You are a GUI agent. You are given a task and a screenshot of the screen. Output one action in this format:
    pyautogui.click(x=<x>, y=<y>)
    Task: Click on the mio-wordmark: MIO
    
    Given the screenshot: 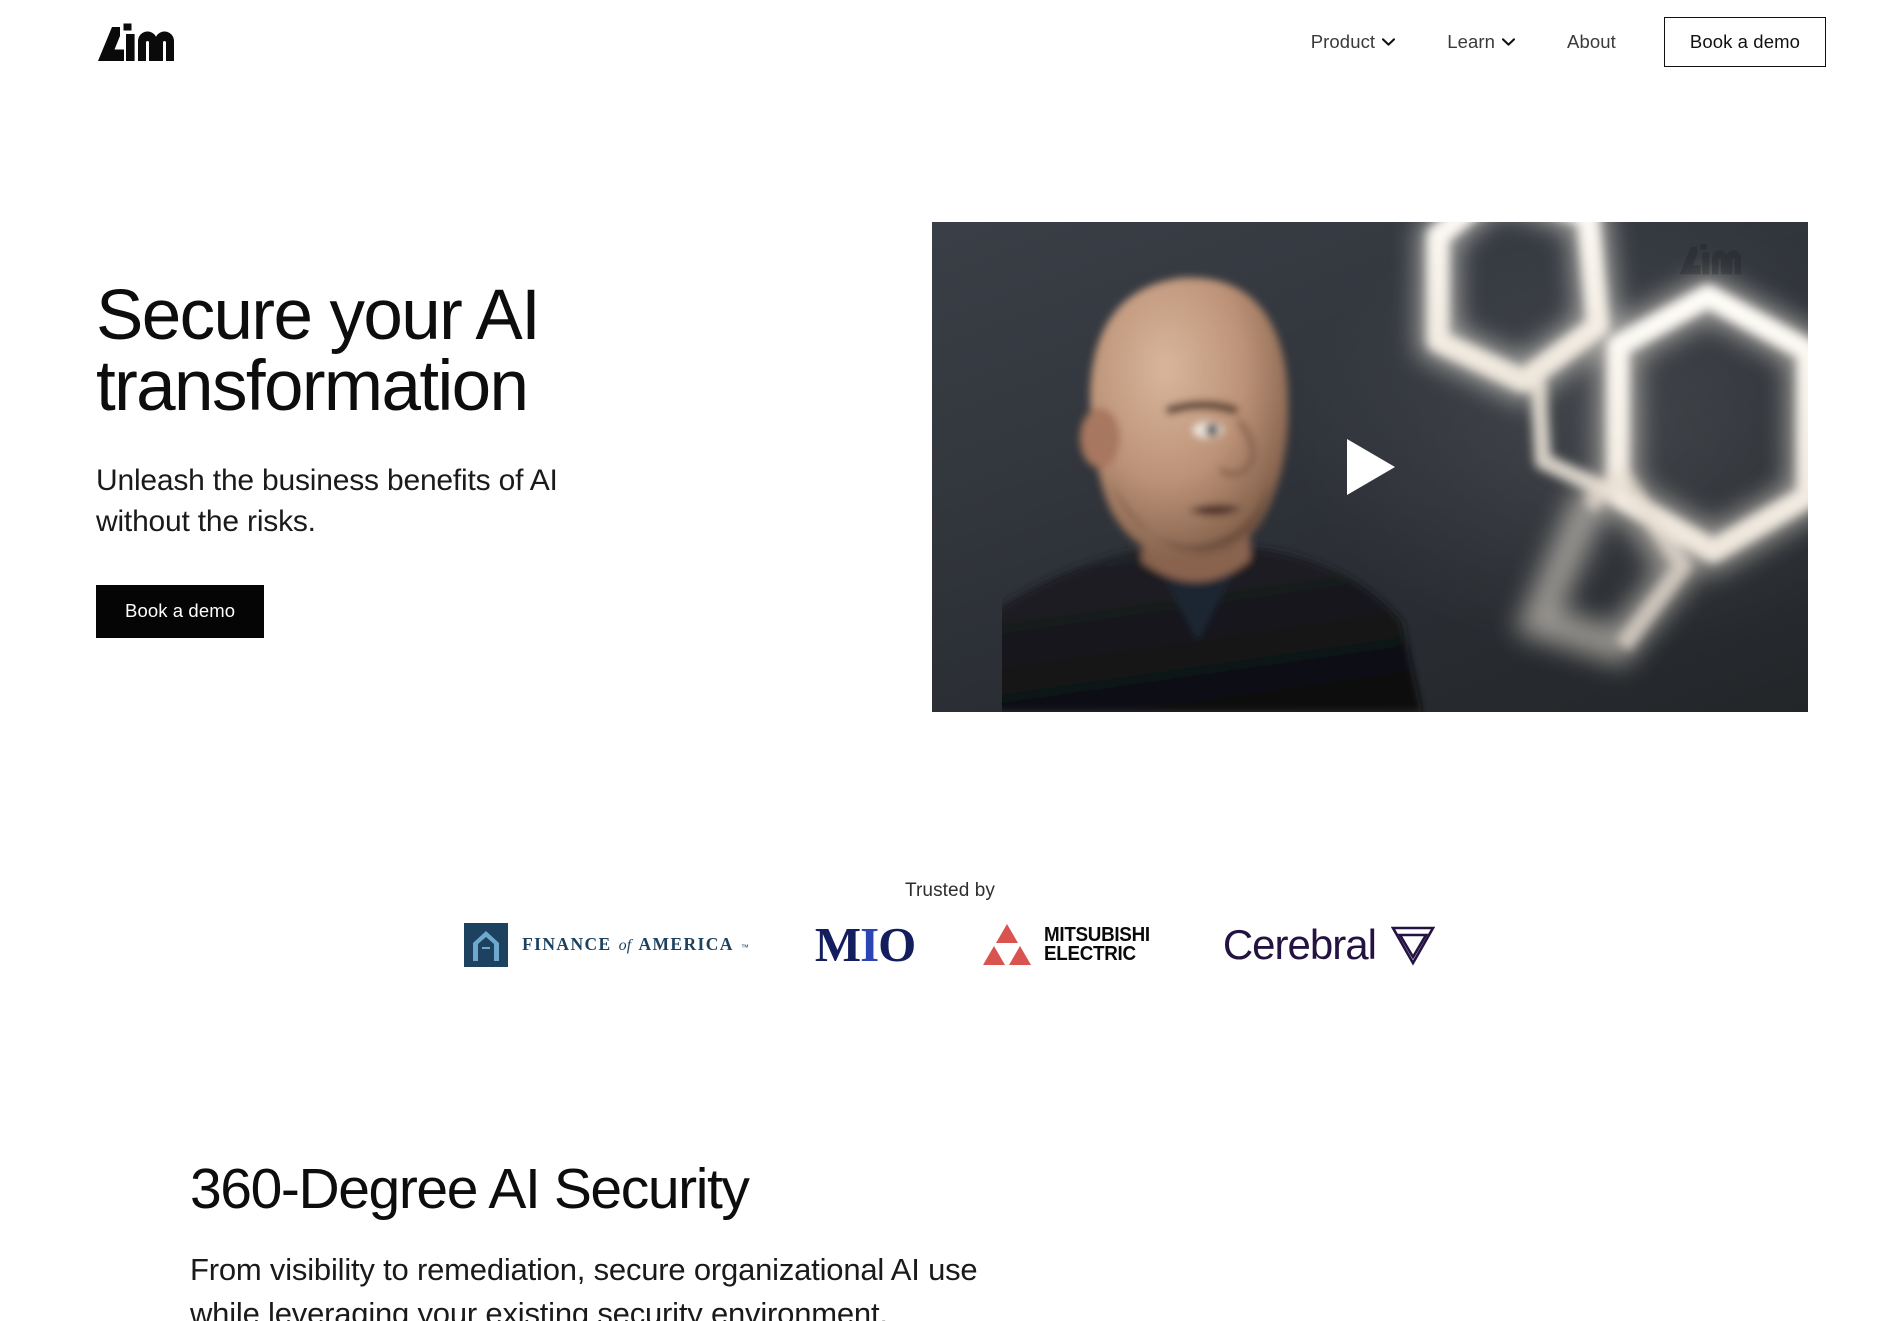 What is the action you would take?
    pyautogui.click(x=865, y=944)
    